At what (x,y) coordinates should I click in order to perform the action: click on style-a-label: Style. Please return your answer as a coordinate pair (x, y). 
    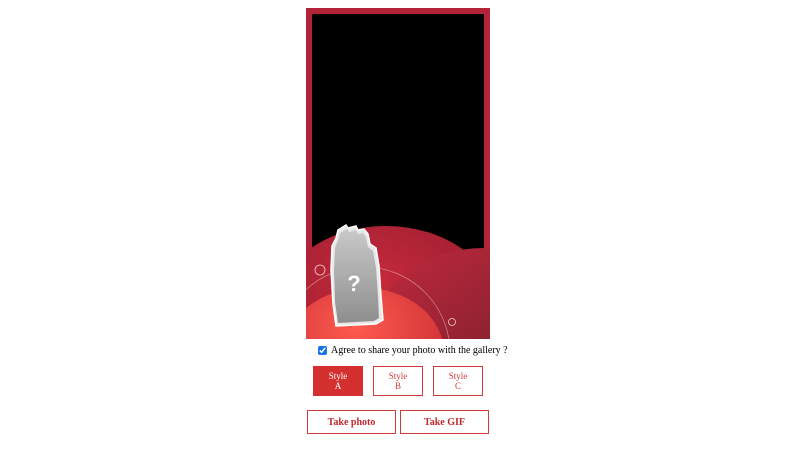
    Looking at the image, I should click on (338, 376).